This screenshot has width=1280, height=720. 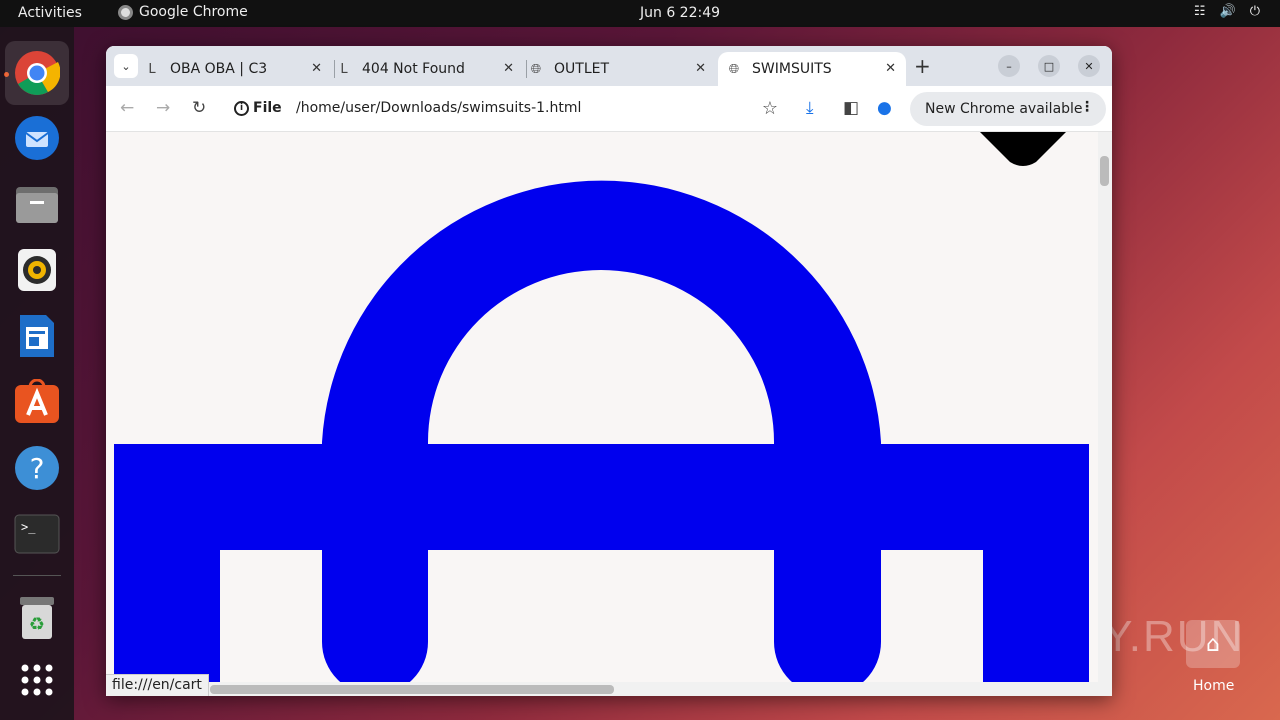 What do you see at coordinates (37, 270) in the screenshot?
I see `rhythmbox-icon` at bounding box center [37, 270].